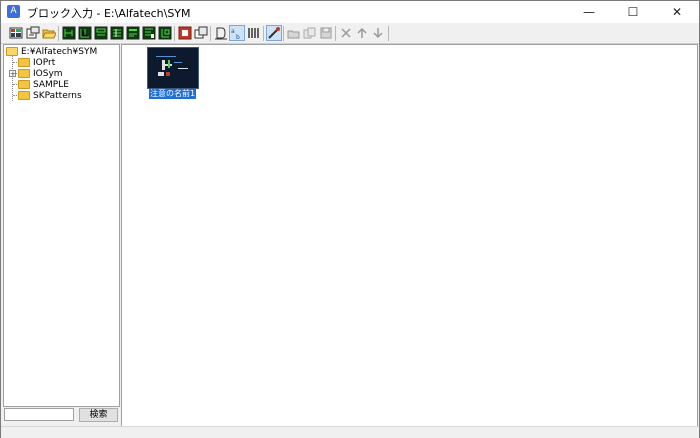  What do you see at coordinates (201, 33) in the screenshot?
I see `copy-window-icon` at bounding box center [201, 33].